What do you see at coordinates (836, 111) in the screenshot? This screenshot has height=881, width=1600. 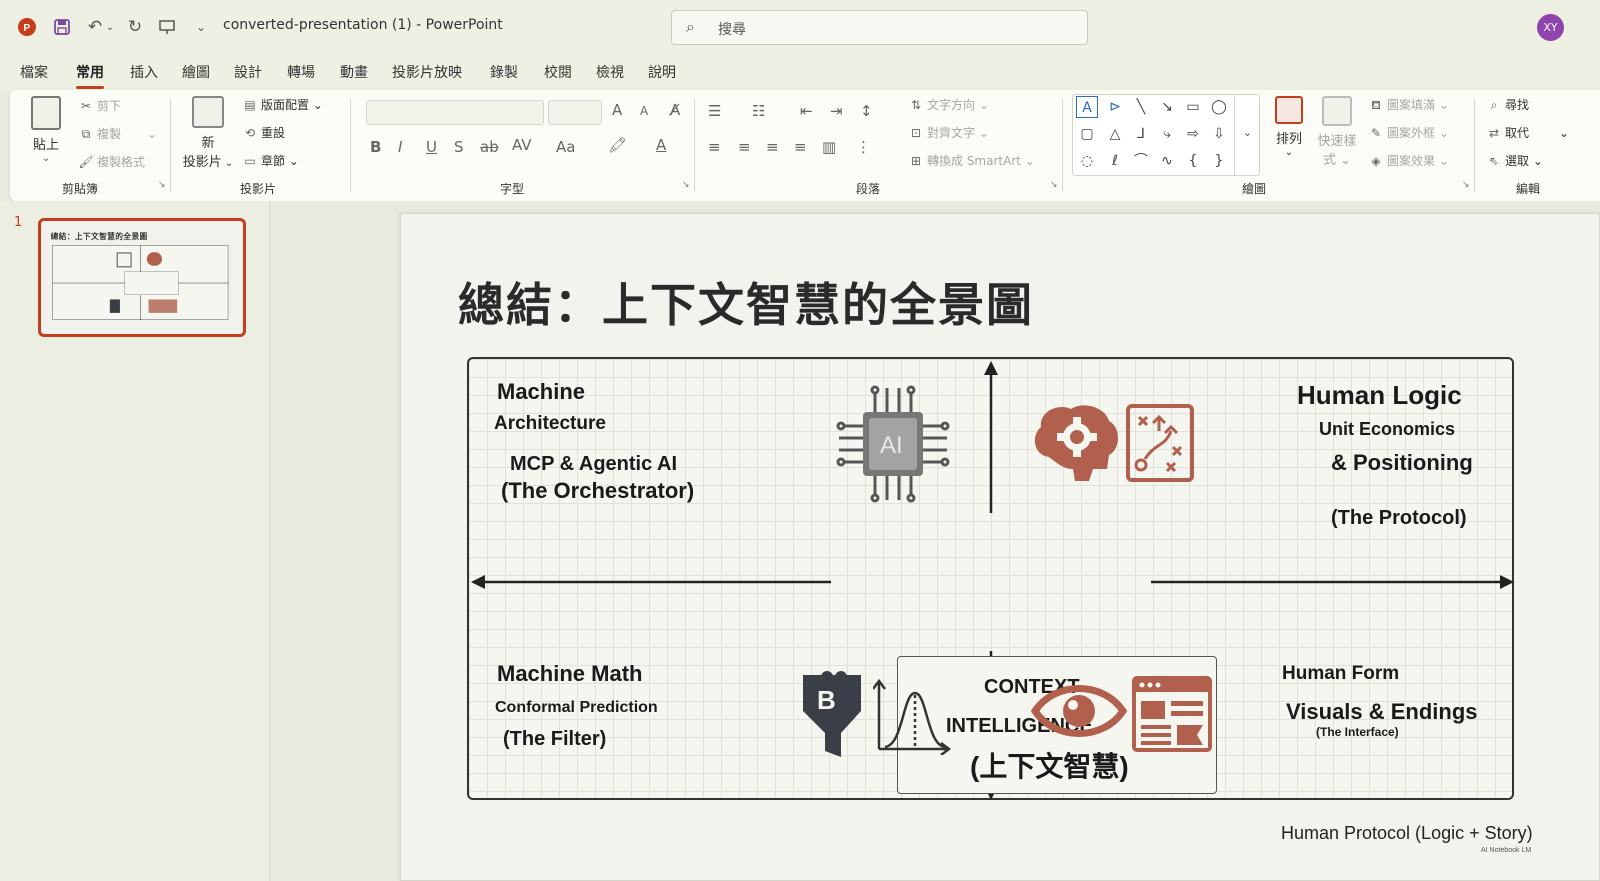 I see `increase-indent-icon: ⇥` at bounding box center [836, 111].